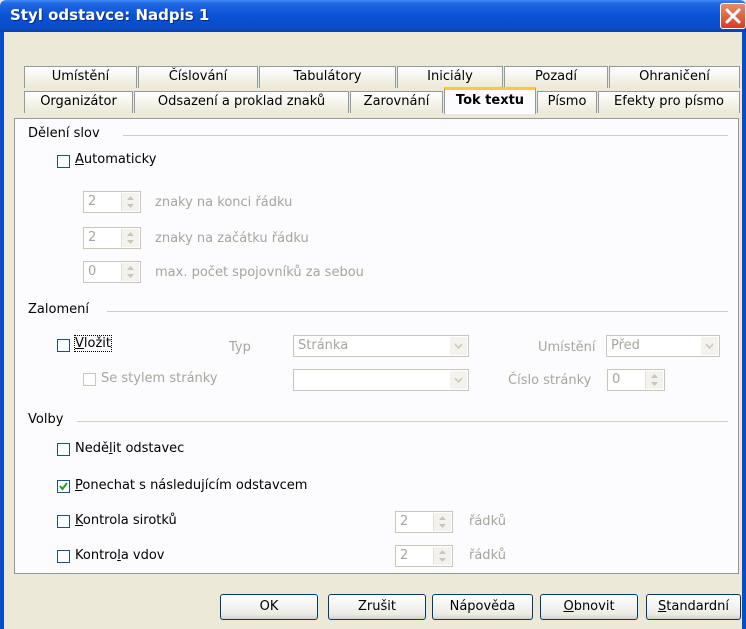 The height and width of the screenshot is (629, 746). I want to click on se-stylem-checkbox, so click(89, 379).